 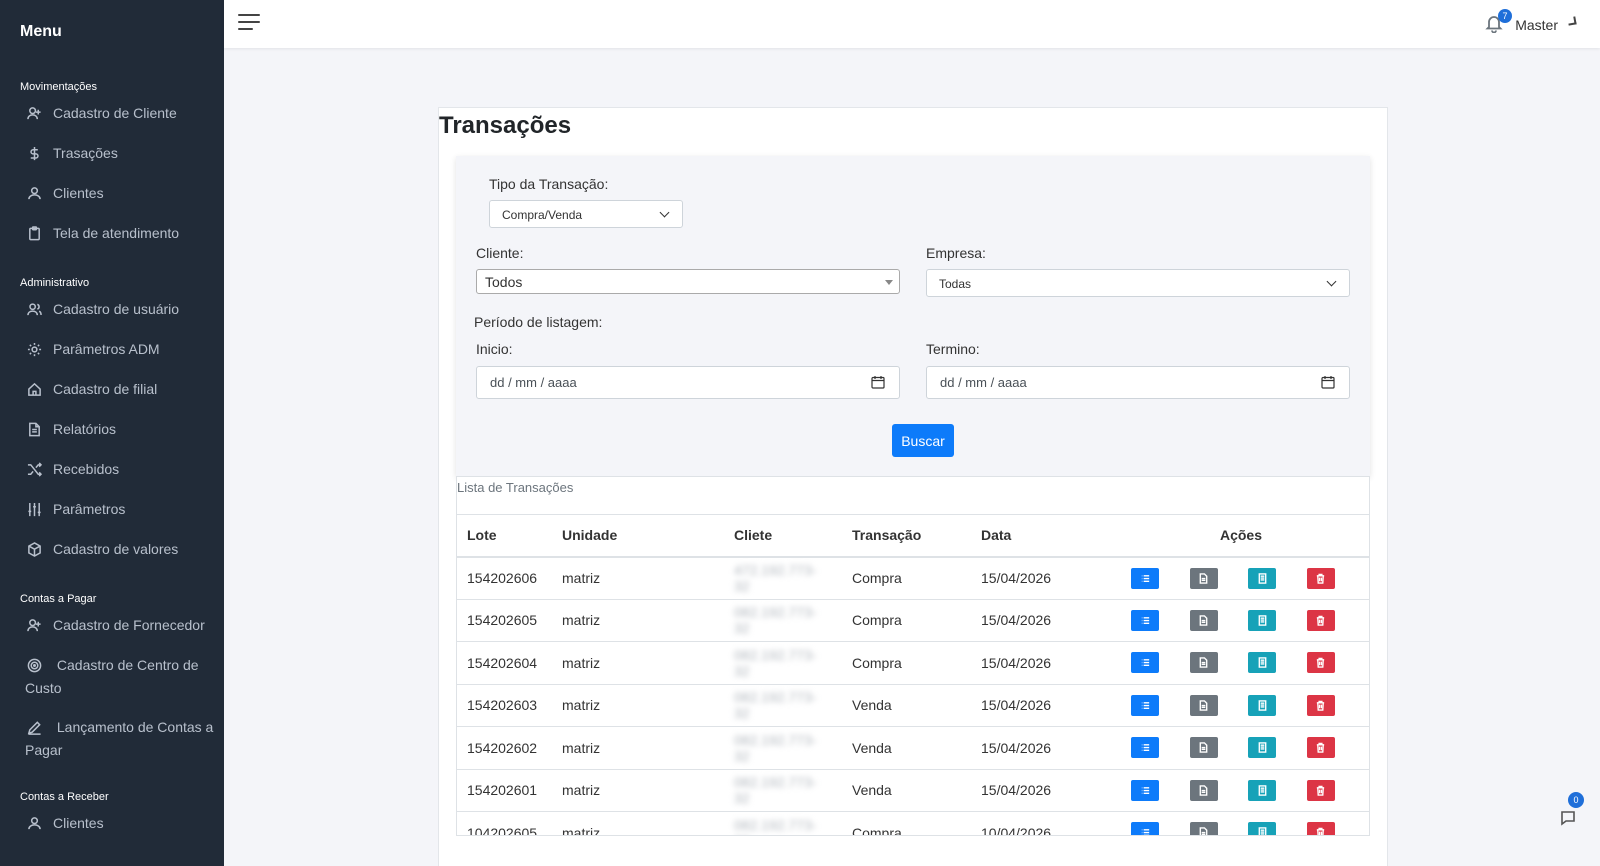 What do you see at coordinates (34, 666) in the screenshot?
I see `target-icon` at bounding box center [34, 666].